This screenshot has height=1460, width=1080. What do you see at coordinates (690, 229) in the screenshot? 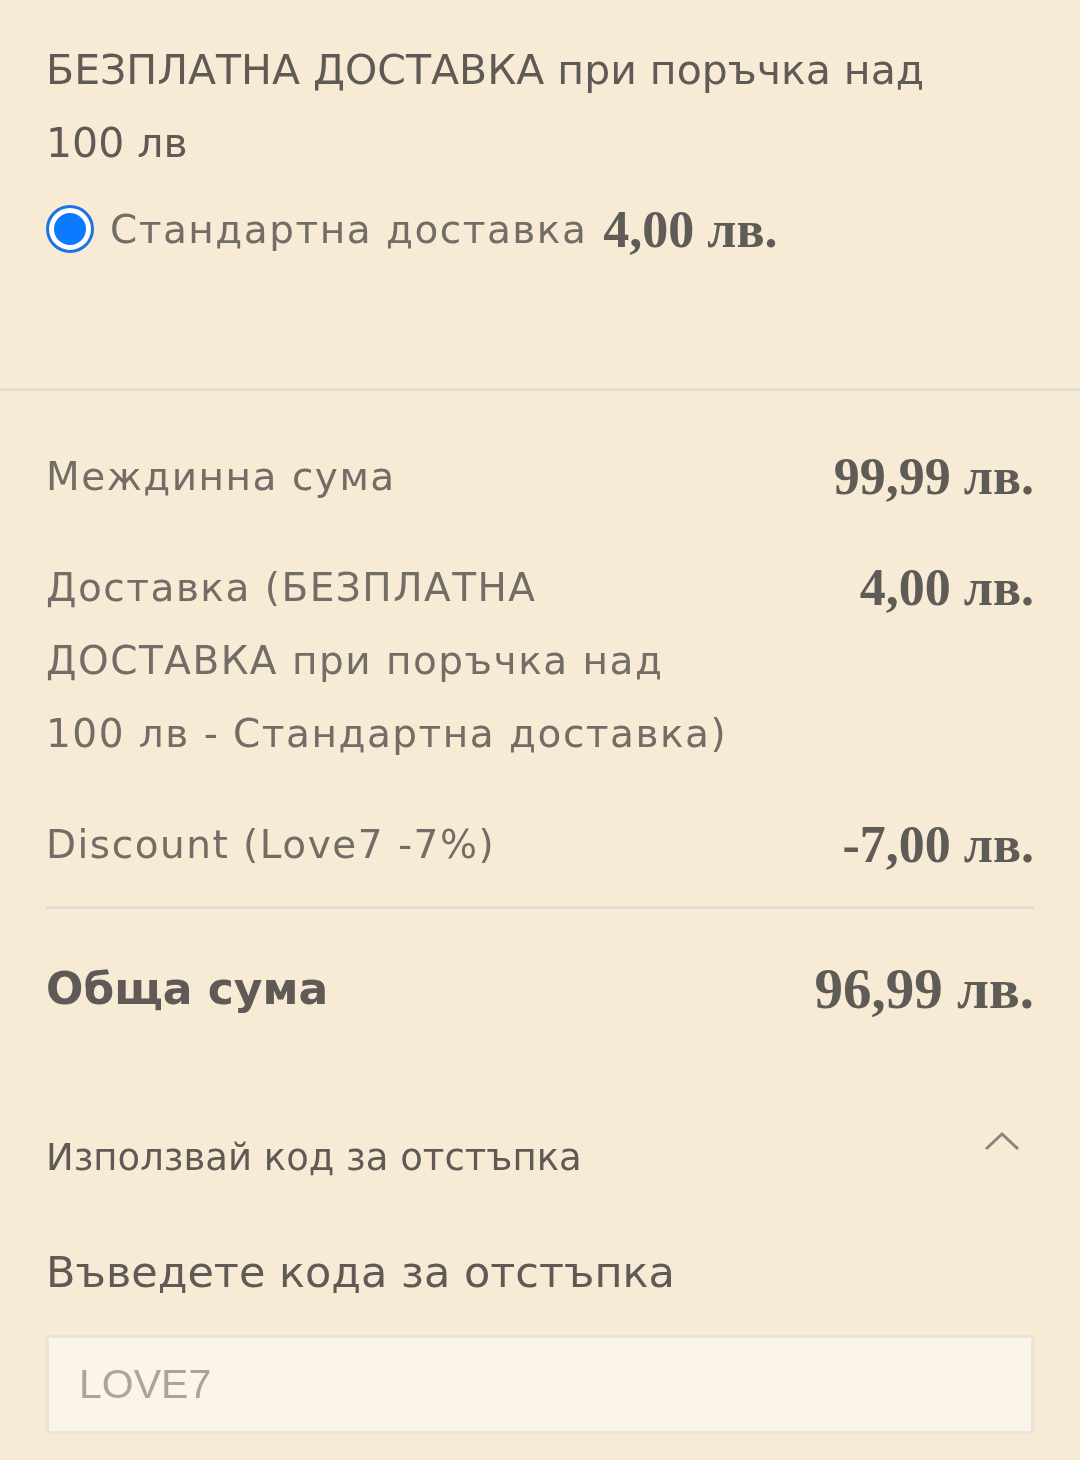
I see `shipping-price: 4,00 лв.` at bounding box center [690, 229].